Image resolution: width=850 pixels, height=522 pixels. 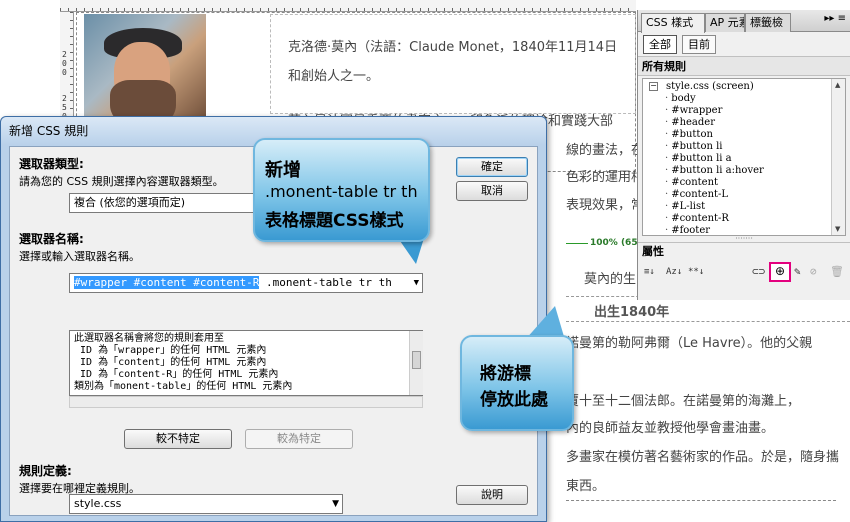 What do you see at coordinates (246, 402) in the screenshot?
I see `description-hscrollbar` at bounding box center [246, 402].